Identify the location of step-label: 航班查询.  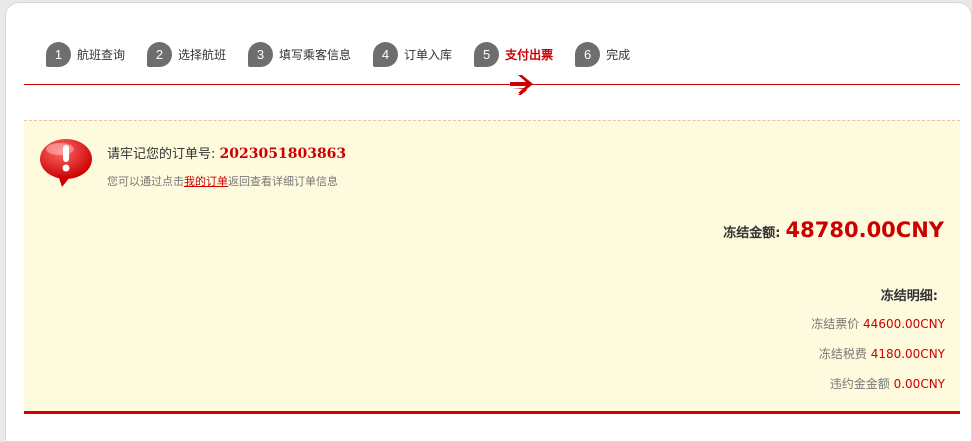
(101, 54).